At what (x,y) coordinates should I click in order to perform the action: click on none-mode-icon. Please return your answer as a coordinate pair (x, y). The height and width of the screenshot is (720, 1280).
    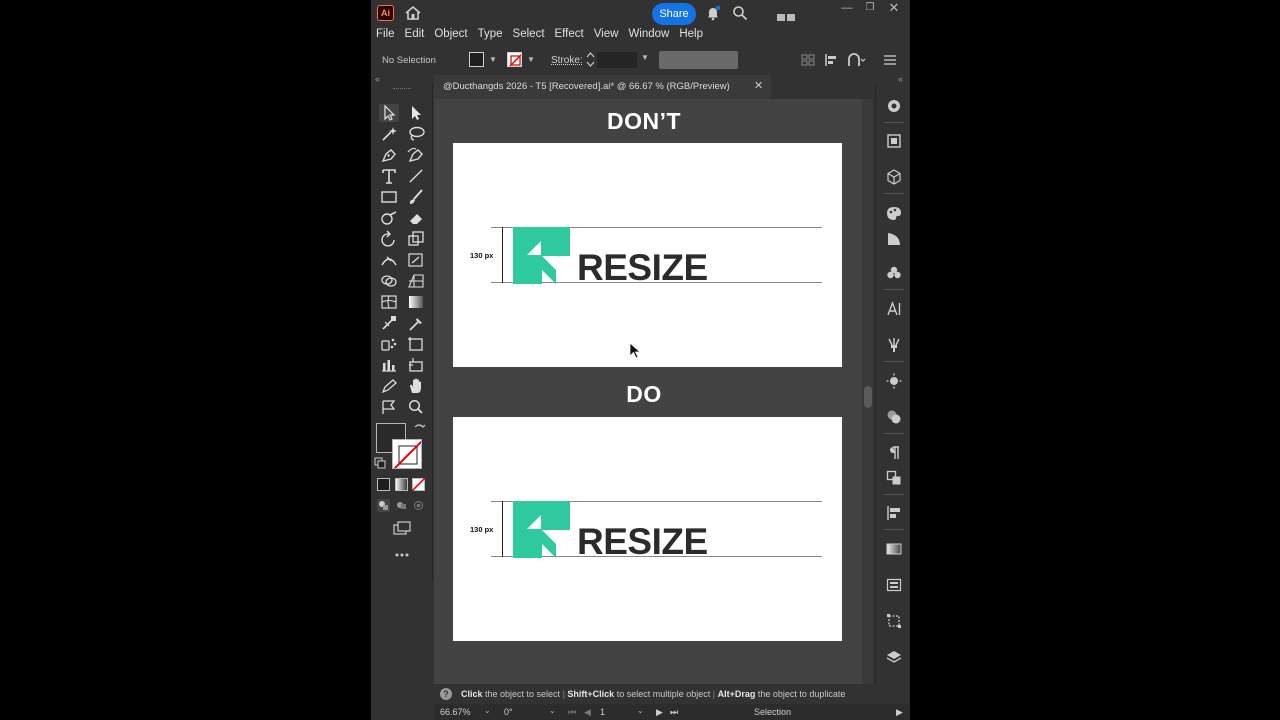
    Looking at the image, I should click on (418, 484).